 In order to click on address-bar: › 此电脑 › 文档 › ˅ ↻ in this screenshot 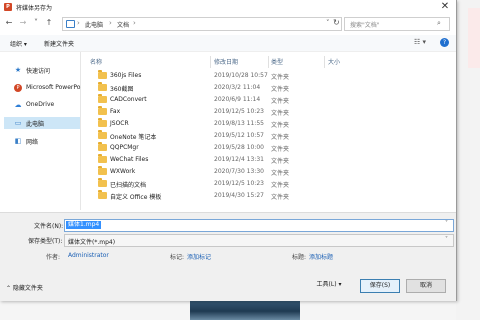, I will do `click(202, 24)`.